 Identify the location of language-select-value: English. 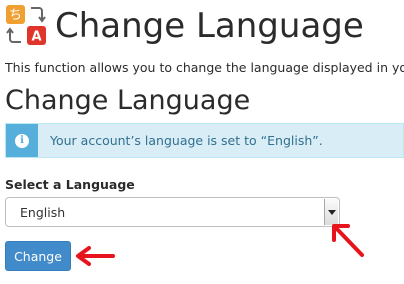
(43, 212).